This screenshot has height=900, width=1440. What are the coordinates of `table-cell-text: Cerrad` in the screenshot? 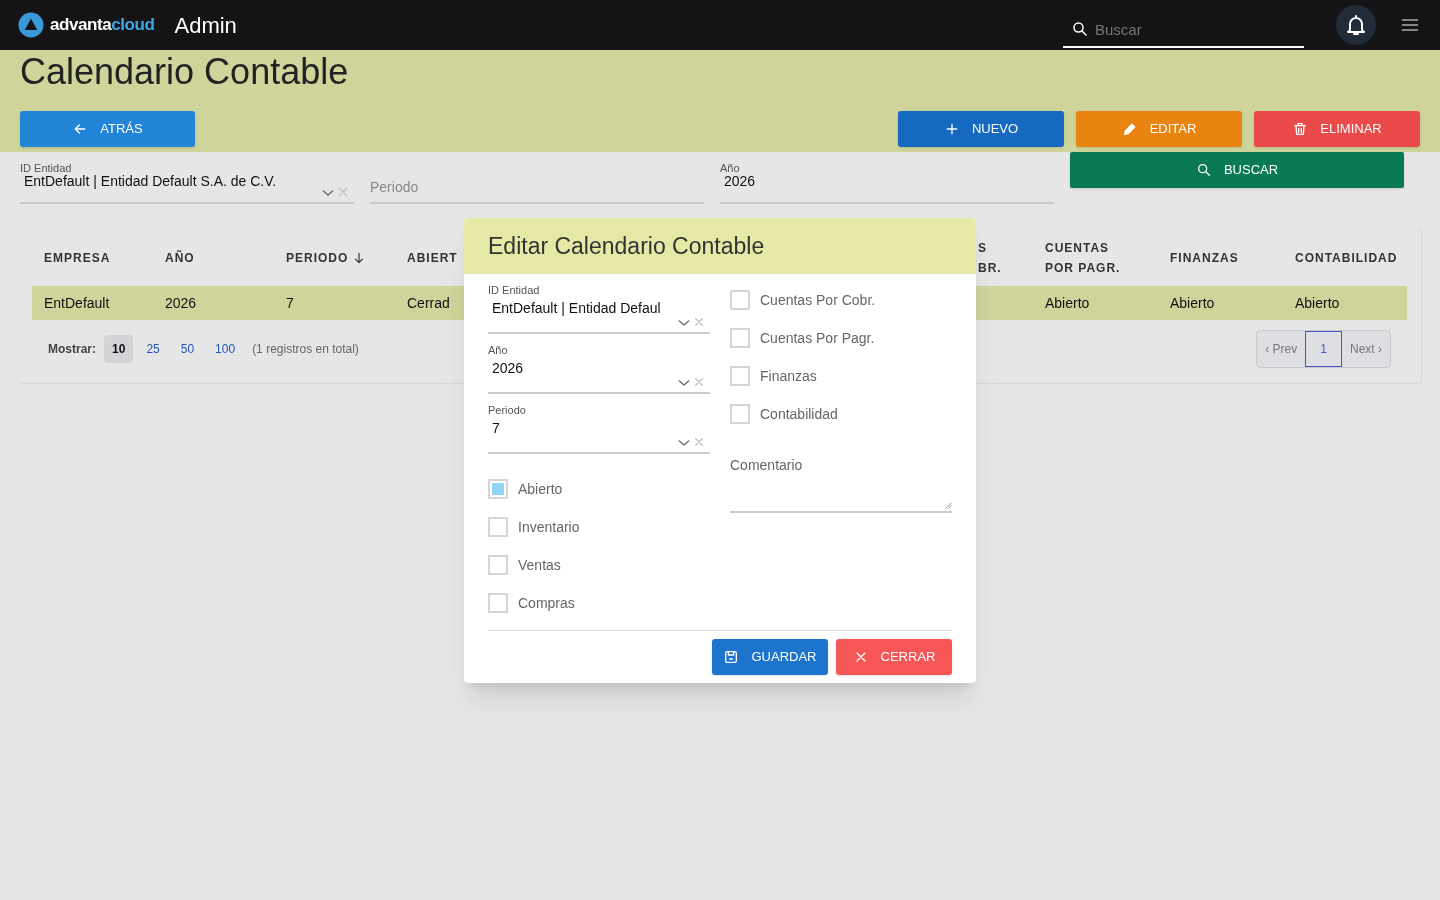 It's located at (428, 303).